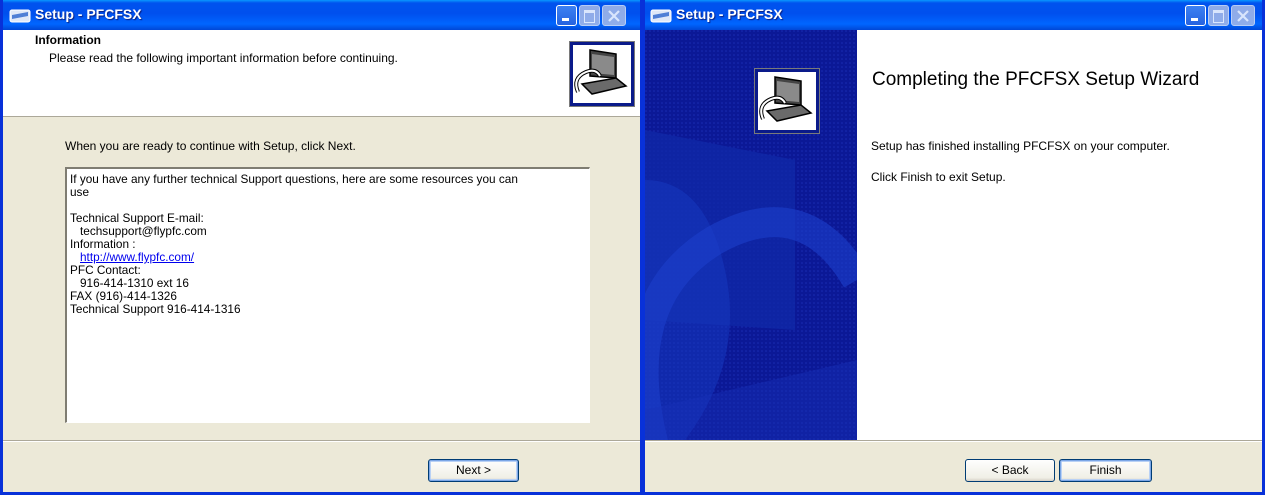 The image size is (1265, 495). Describe the element at coordinates (155, 309) in the screenshot. I see `info-line: Technical Support 916-414-1316` at that location.